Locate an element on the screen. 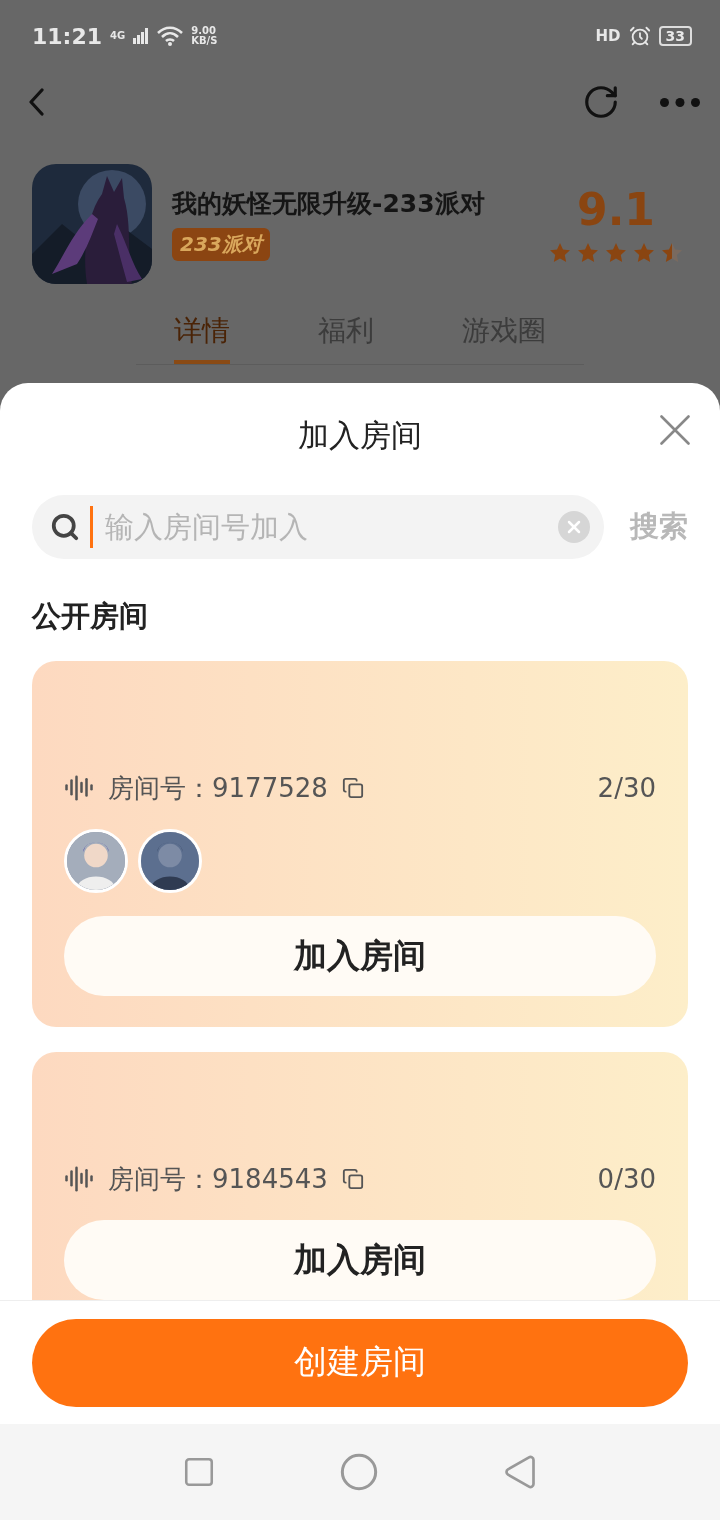  speed-unit: KB/S is located at coordinates (204, 41).